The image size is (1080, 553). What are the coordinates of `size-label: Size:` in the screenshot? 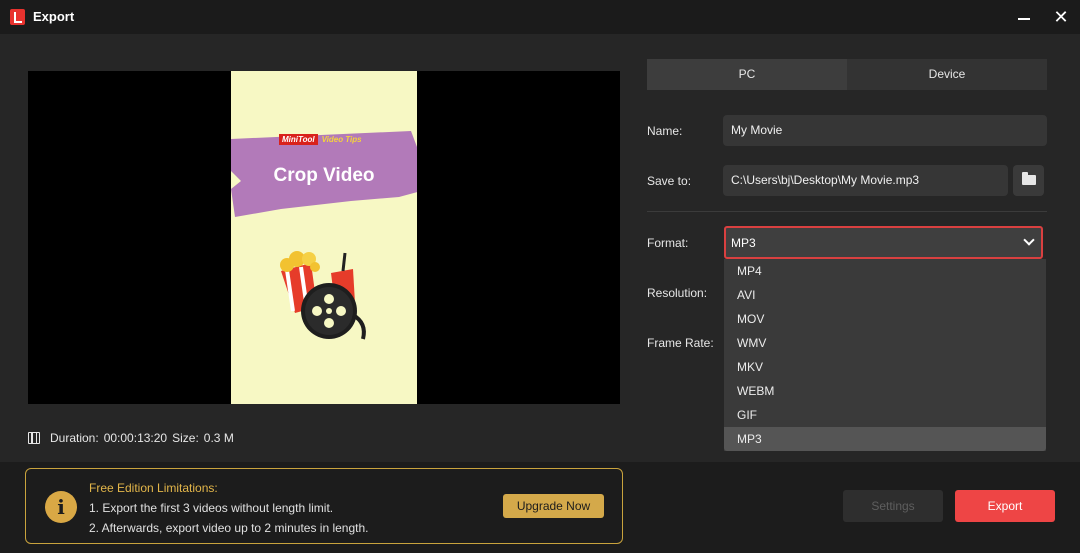 It's located at (185, 438).